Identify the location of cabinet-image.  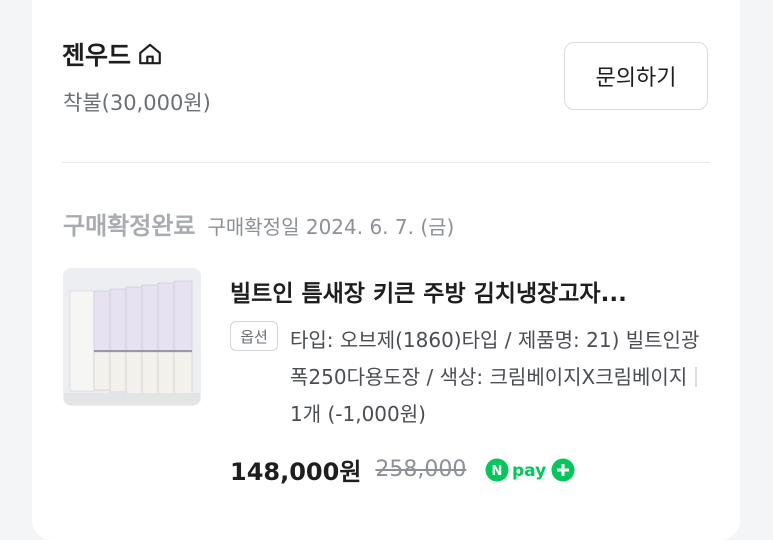
(132, 337).